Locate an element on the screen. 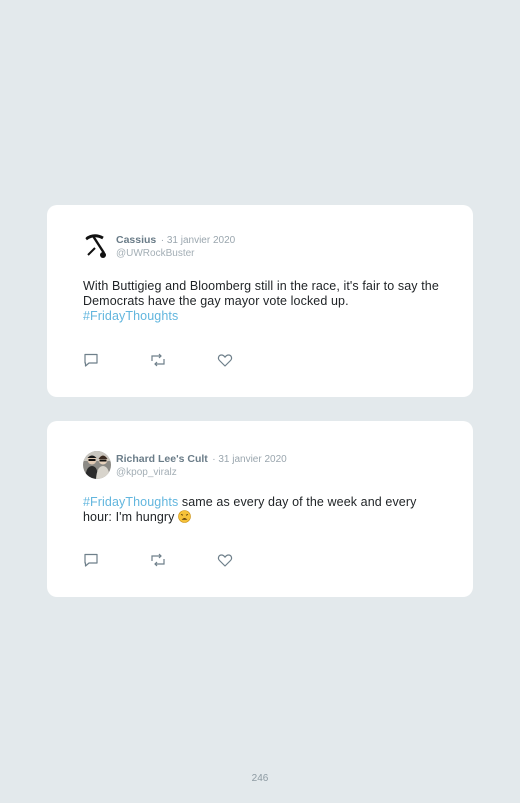 The image size is (520, 803). author-handle: @kpop_viralz is located at coordinates (201, 472).